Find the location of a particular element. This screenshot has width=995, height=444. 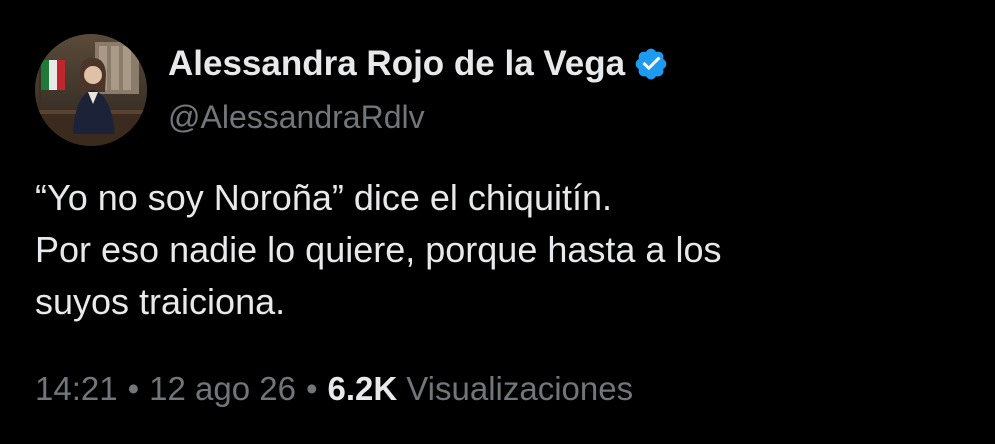

tweet-time: 14:21 is located at coordinates (76, 389).